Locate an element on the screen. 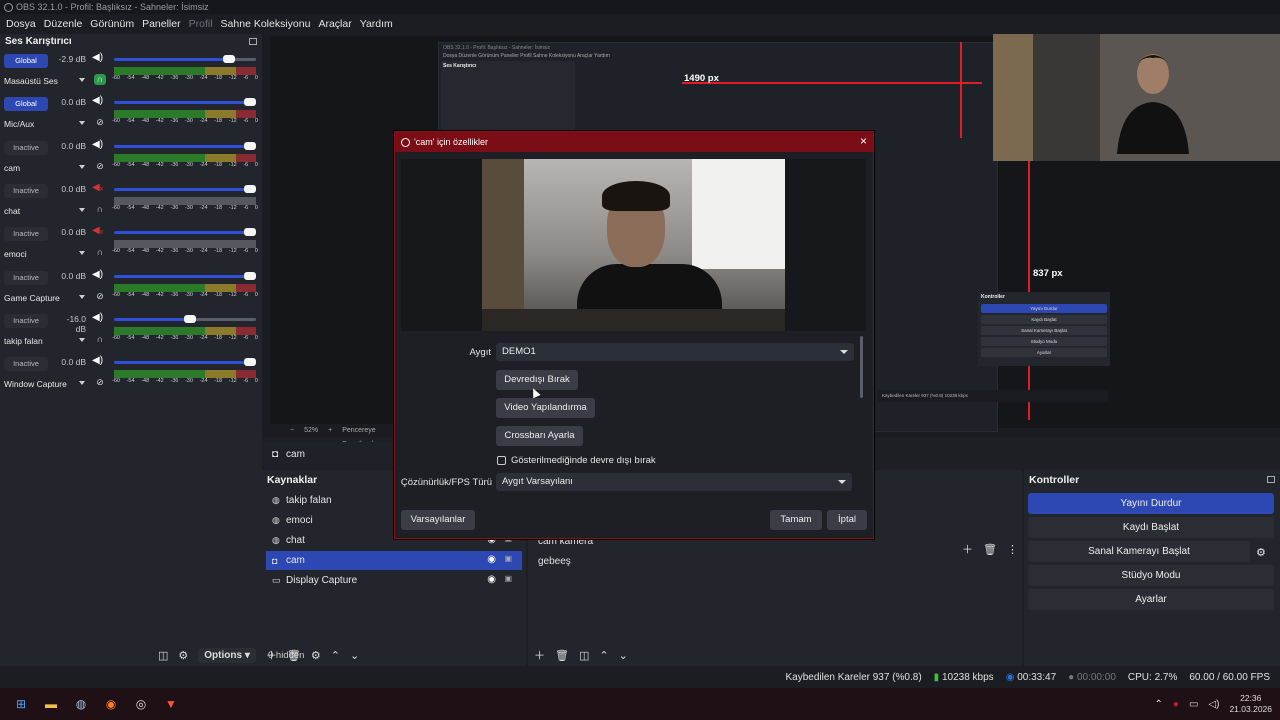  add-source-button: ＋ is located at coordinates (271, 655).